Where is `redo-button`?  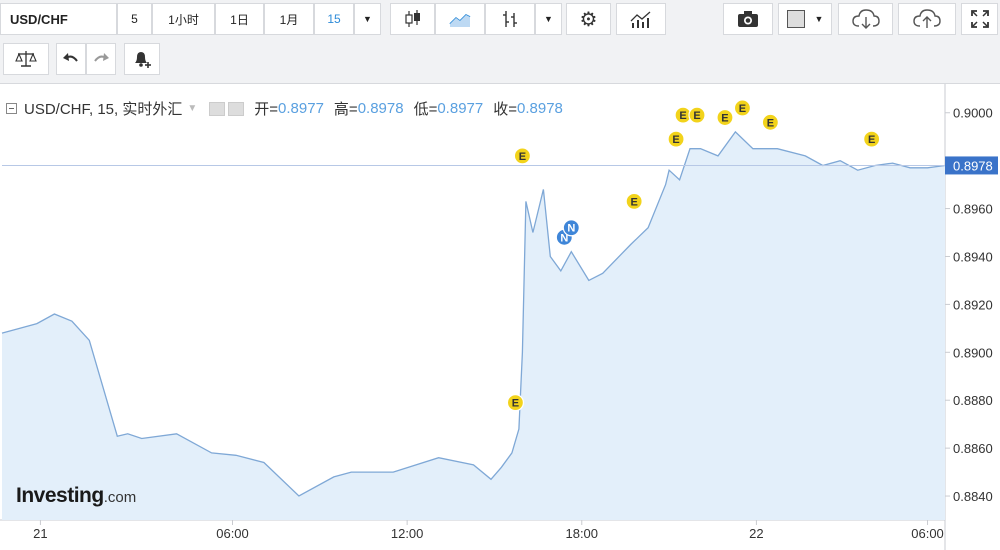
redo-button is located at coordinates (101, 59).